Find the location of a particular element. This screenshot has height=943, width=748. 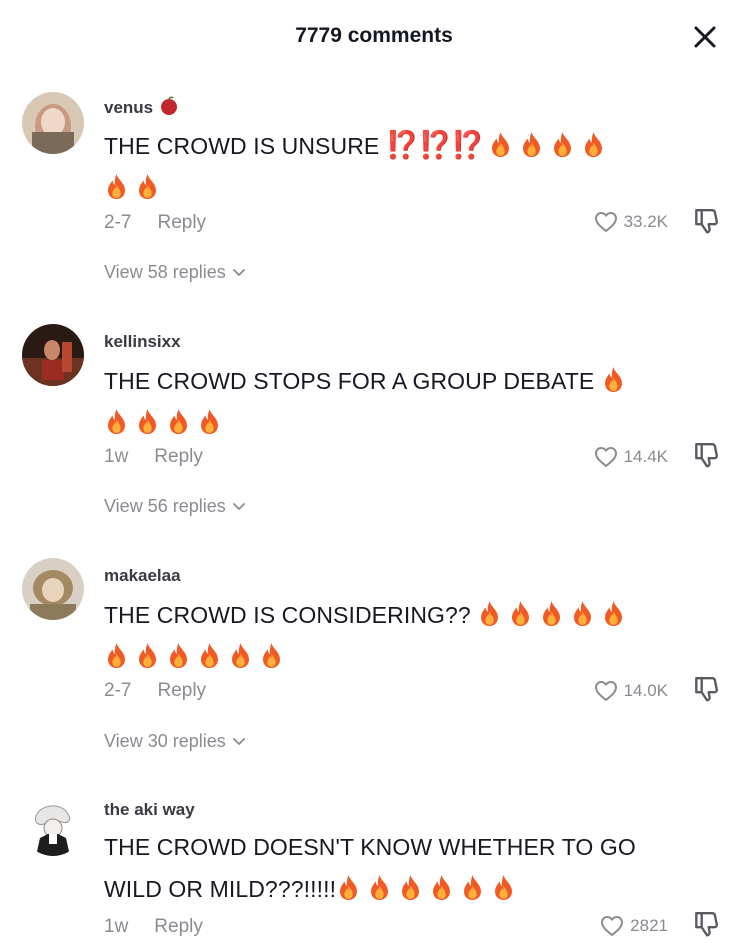

interrobang-emoji: ⁉️⁉️⁉️ is located at coordinates (435, 145).